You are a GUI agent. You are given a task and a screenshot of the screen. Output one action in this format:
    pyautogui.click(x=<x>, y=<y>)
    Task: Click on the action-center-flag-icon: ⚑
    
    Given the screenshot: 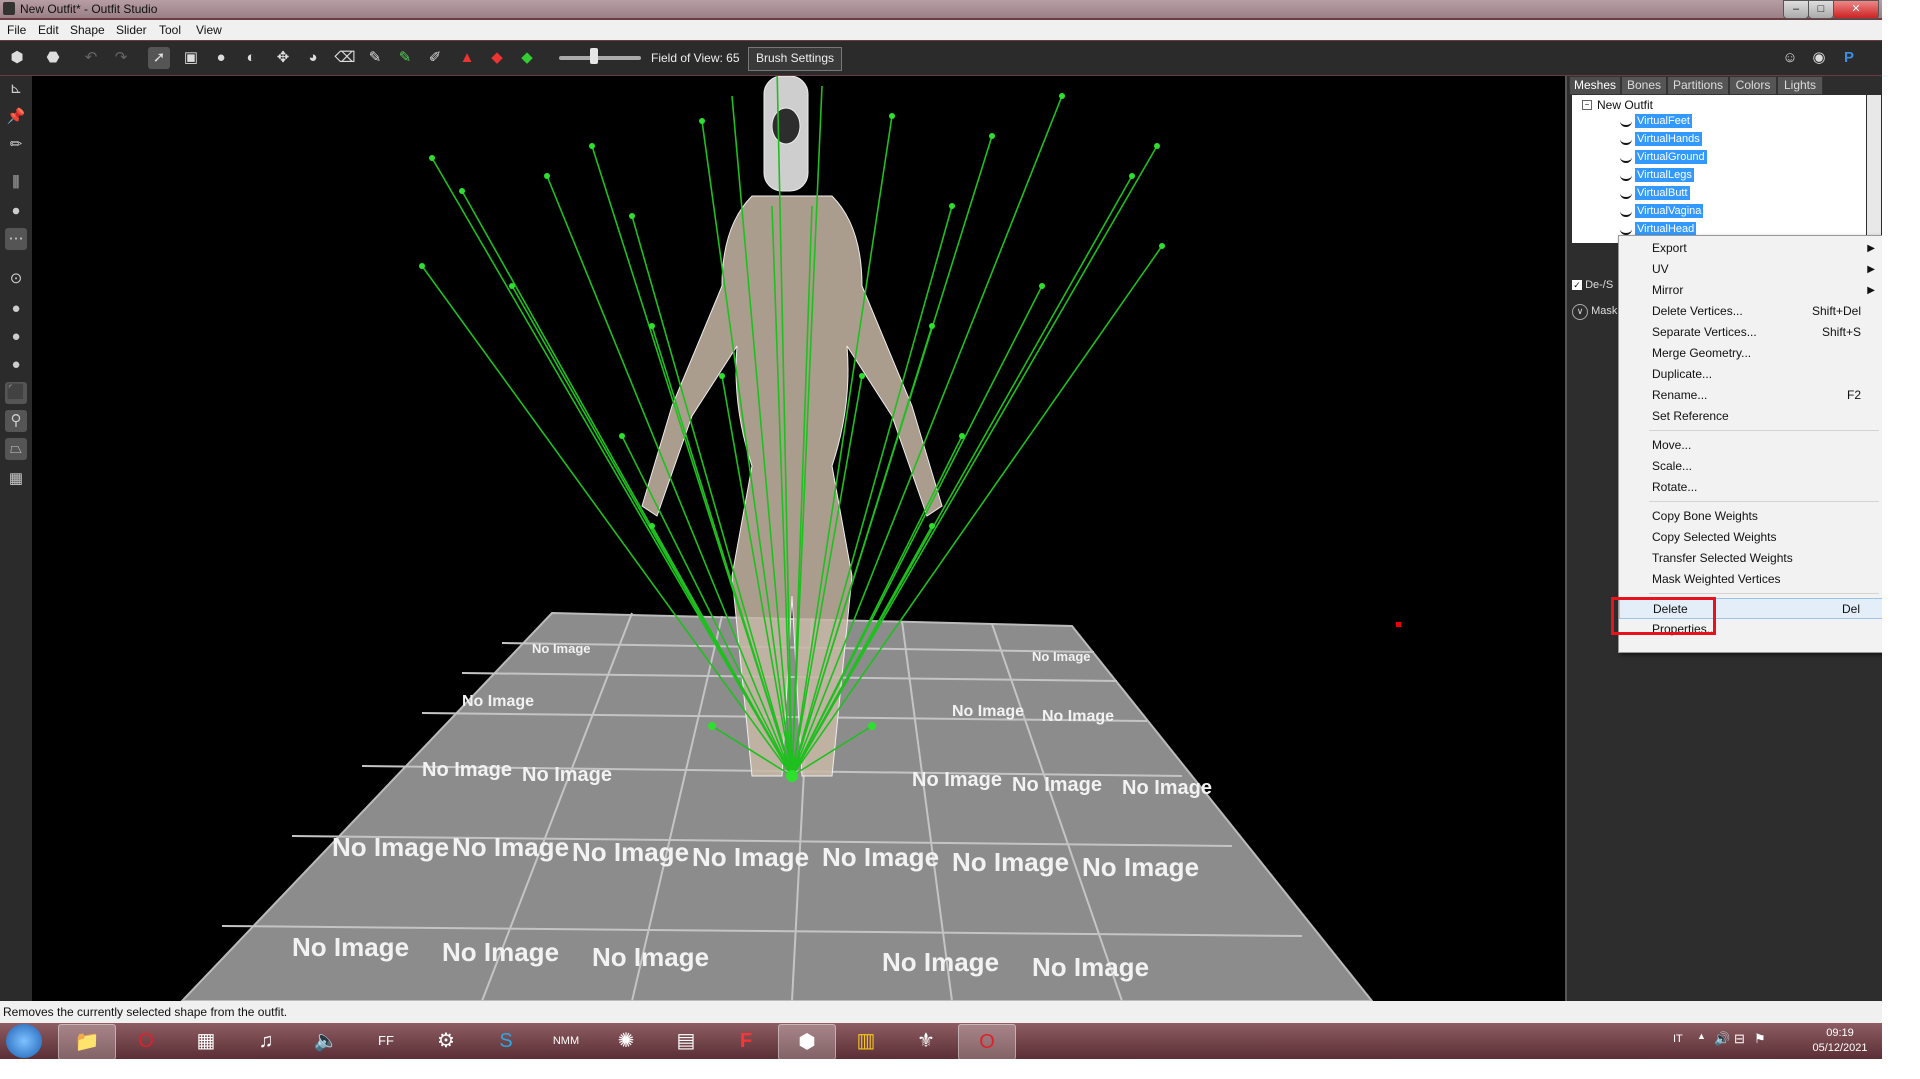 What is the action you would take?
    pyautogui.click(x=1760, y=1039)
    